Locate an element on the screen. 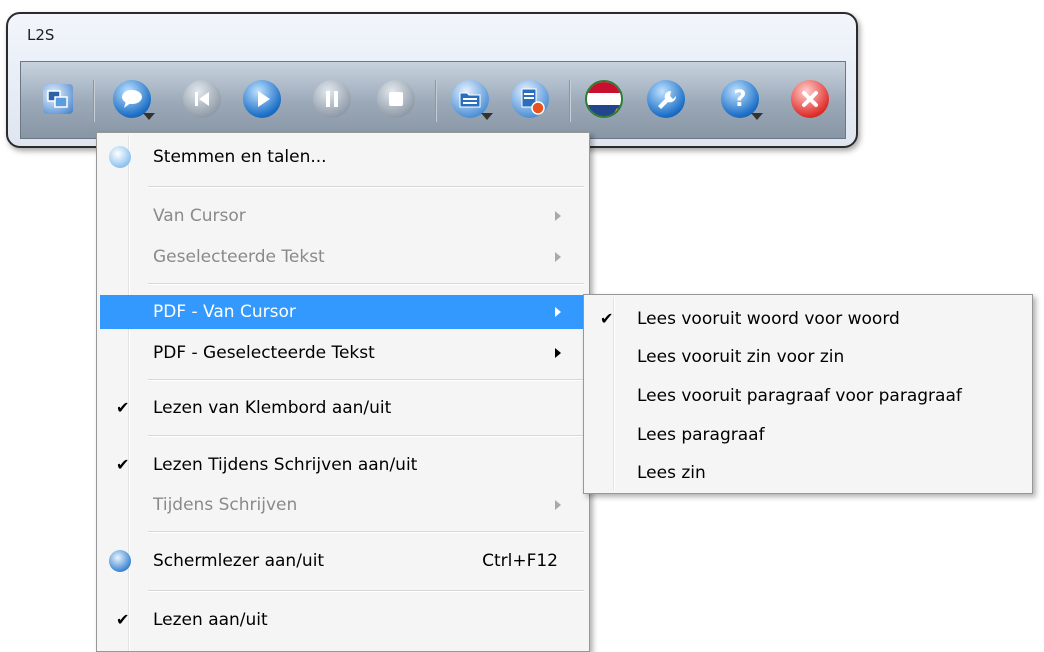  menu-item-label: Tijdens Schrijven is located at coordinates (225, 505).